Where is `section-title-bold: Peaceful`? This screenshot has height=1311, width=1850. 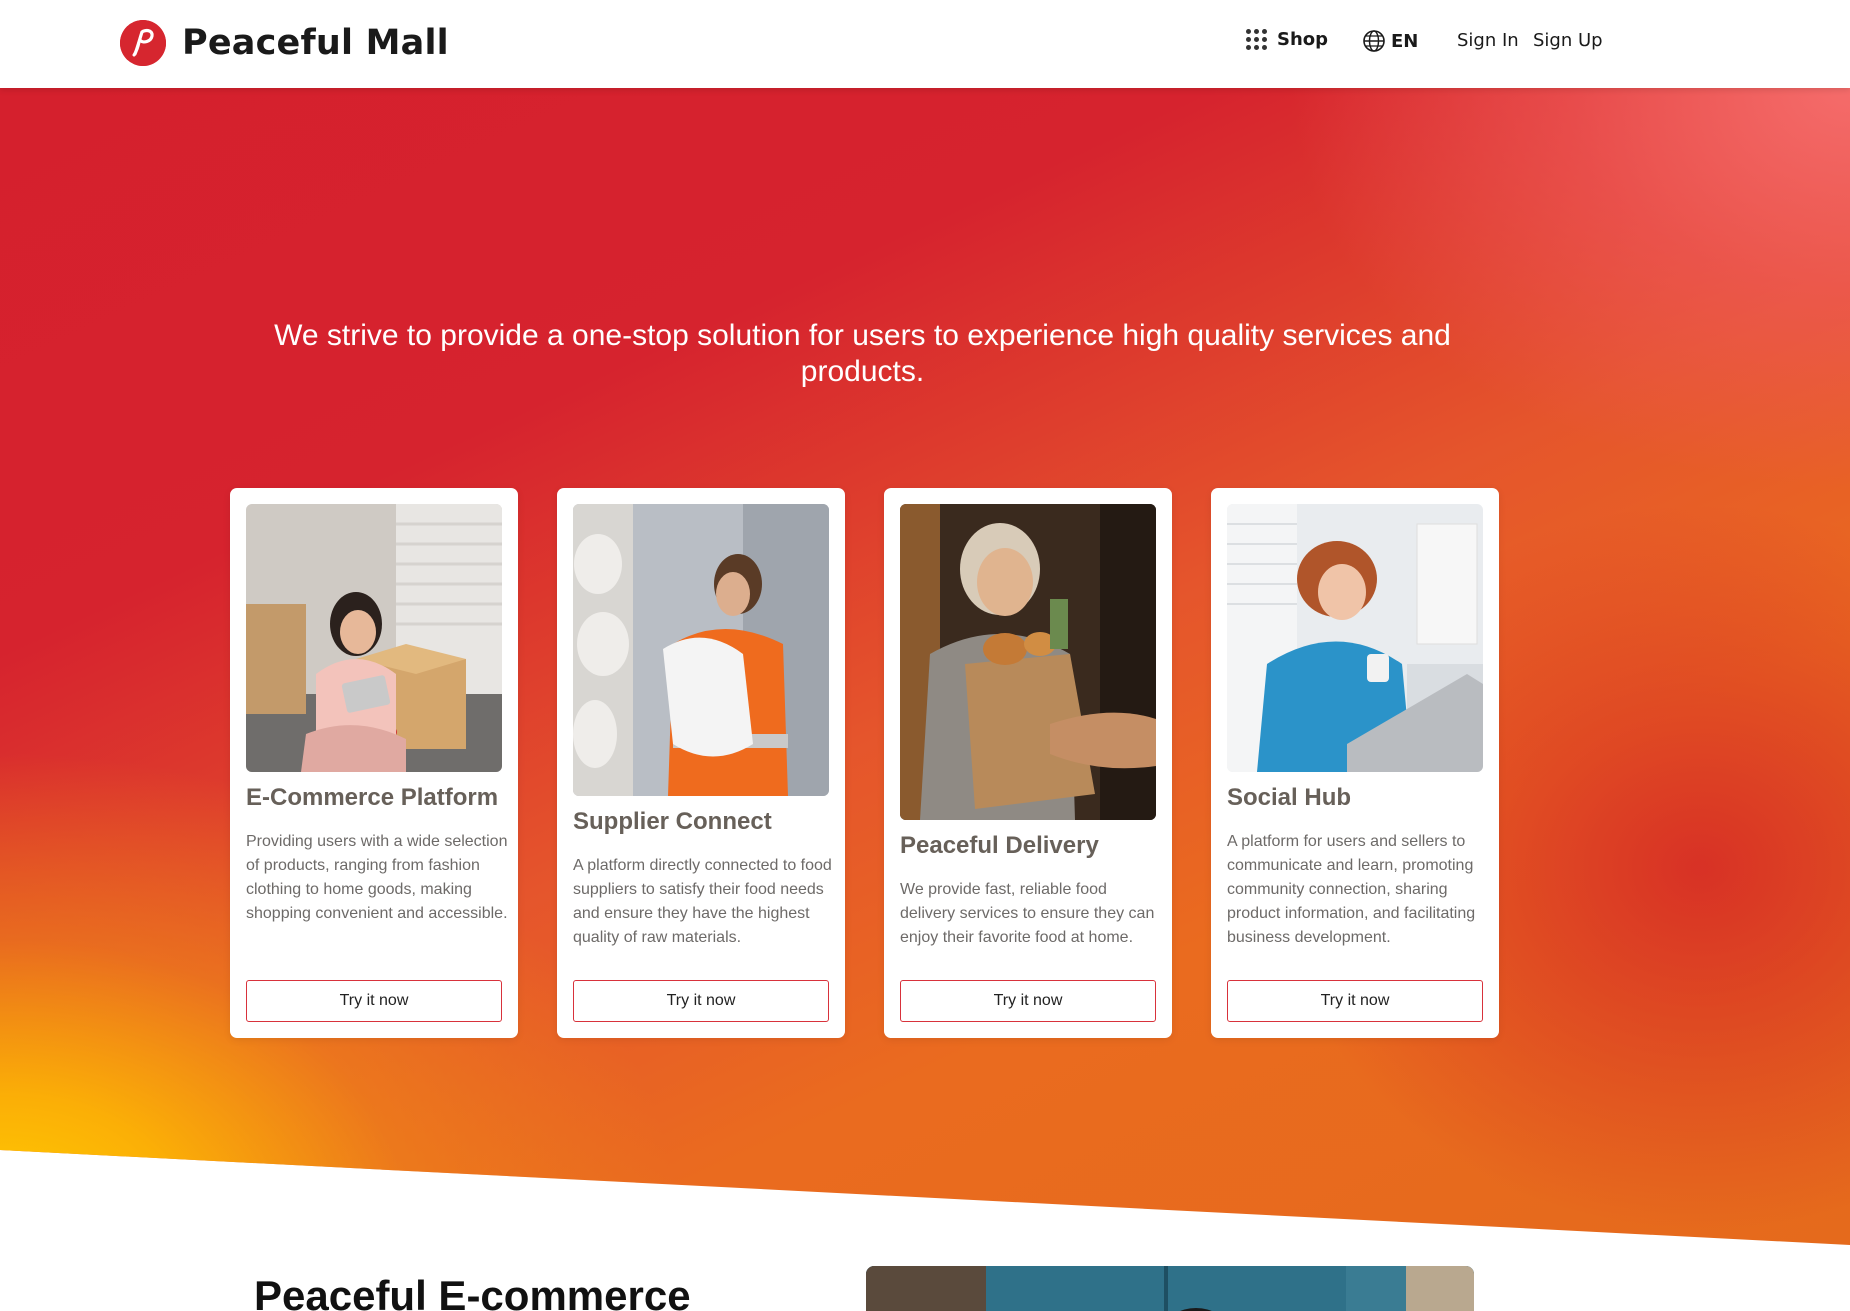 section-title-bold: Peaceful is located at coordinates (340, 1291).